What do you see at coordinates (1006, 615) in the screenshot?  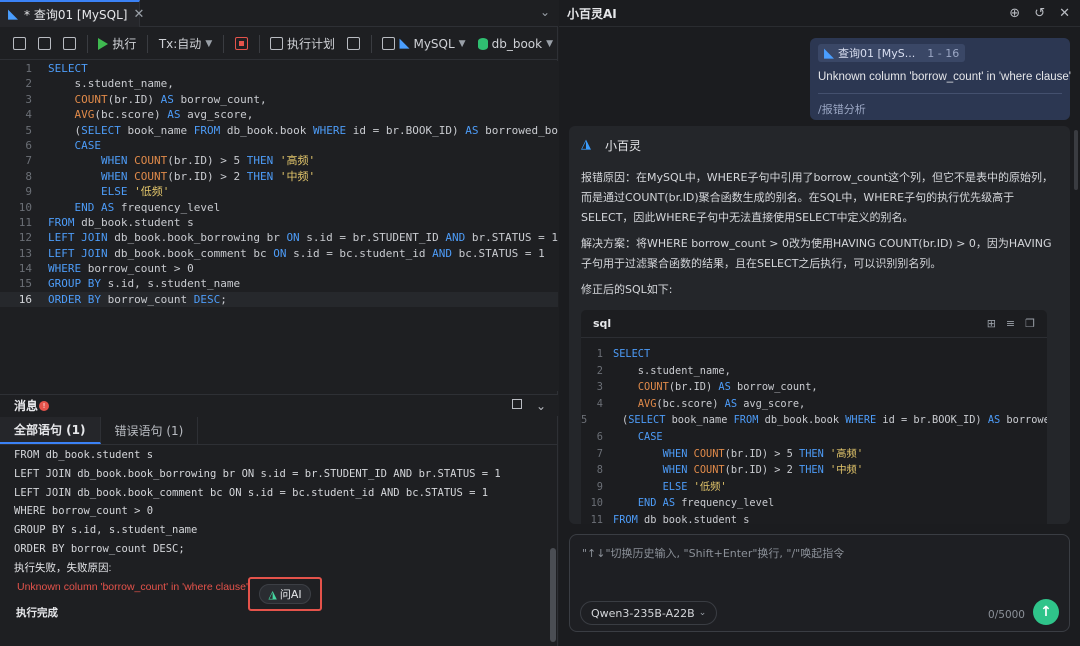 I see `char-counter: 0/5000` at bounding box center [1006, 615].